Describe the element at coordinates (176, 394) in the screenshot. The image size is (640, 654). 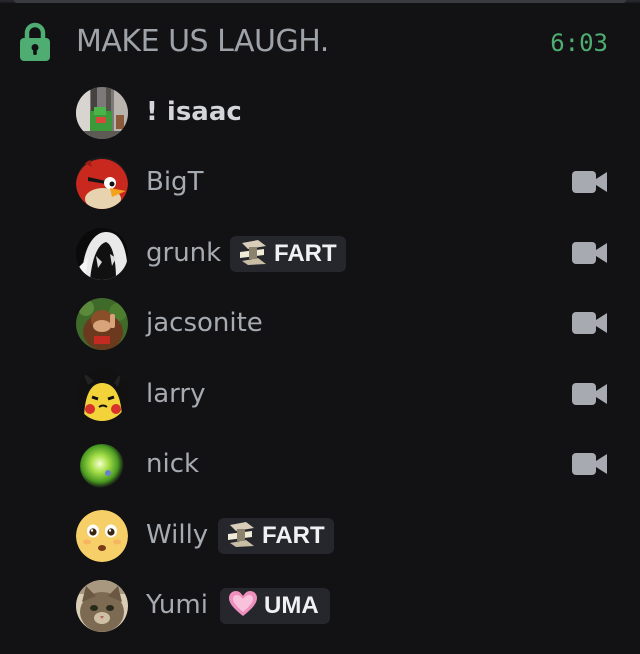
I see `username: larry` at that location.